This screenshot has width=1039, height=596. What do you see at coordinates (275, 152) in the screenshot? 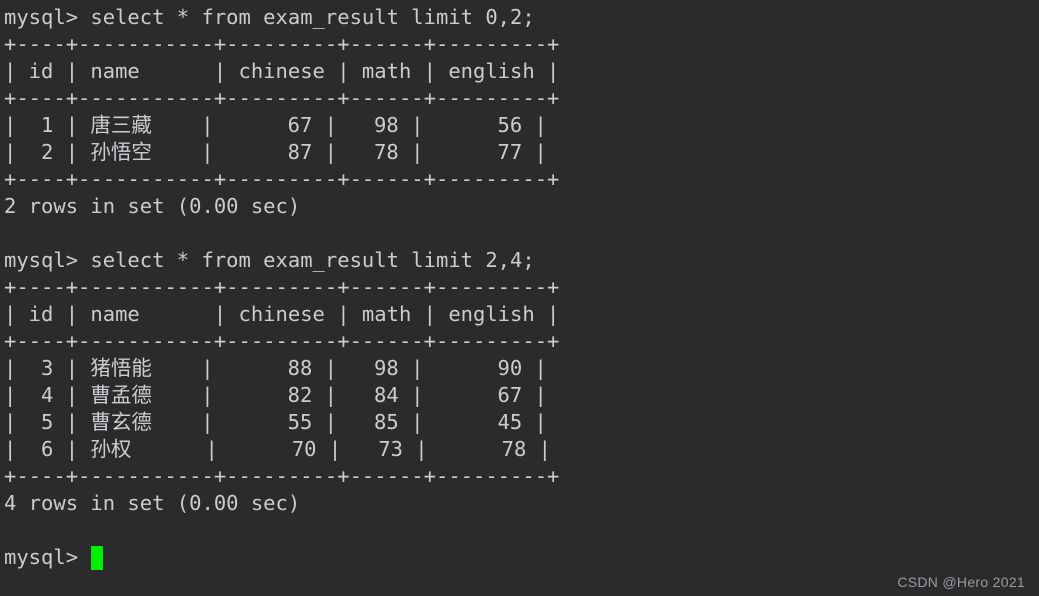
I see `table-row: | 2 | 孙悟空 | 87 | 78 | 77 |` at bounding box center [275, 152].